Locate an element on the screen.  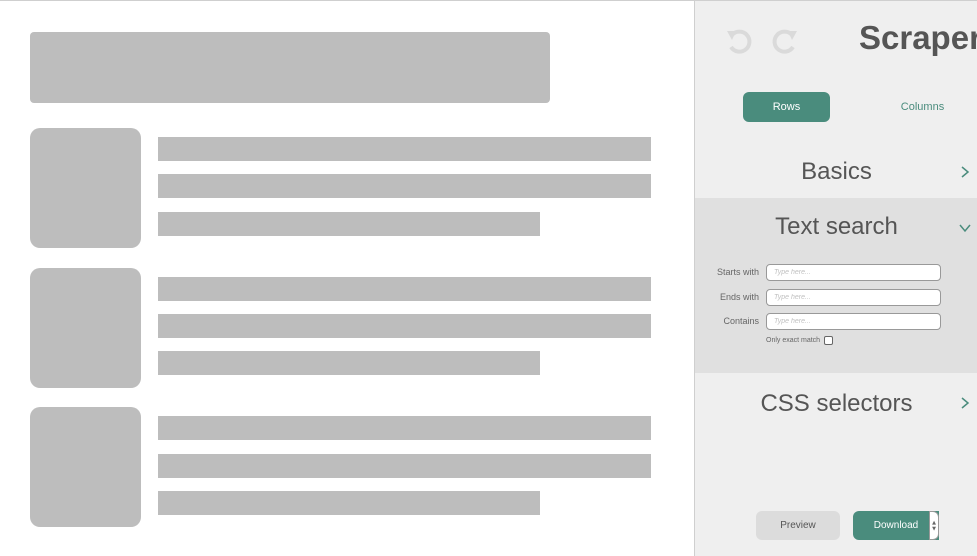
field-row-starts-with: Starts with is located at coordinates (836, 273).